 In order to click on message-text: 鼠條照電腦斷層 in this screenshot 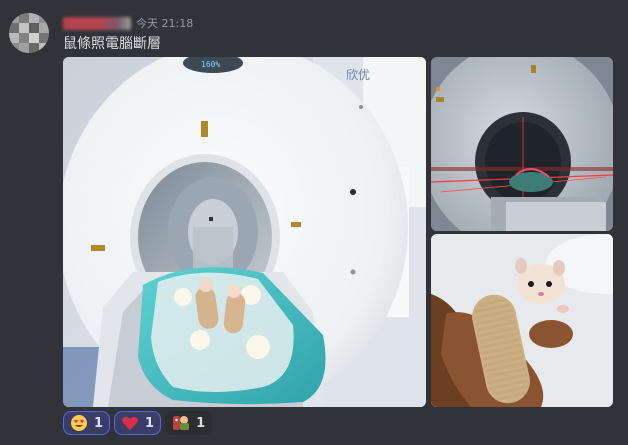, I will do `click(112, 44)`.